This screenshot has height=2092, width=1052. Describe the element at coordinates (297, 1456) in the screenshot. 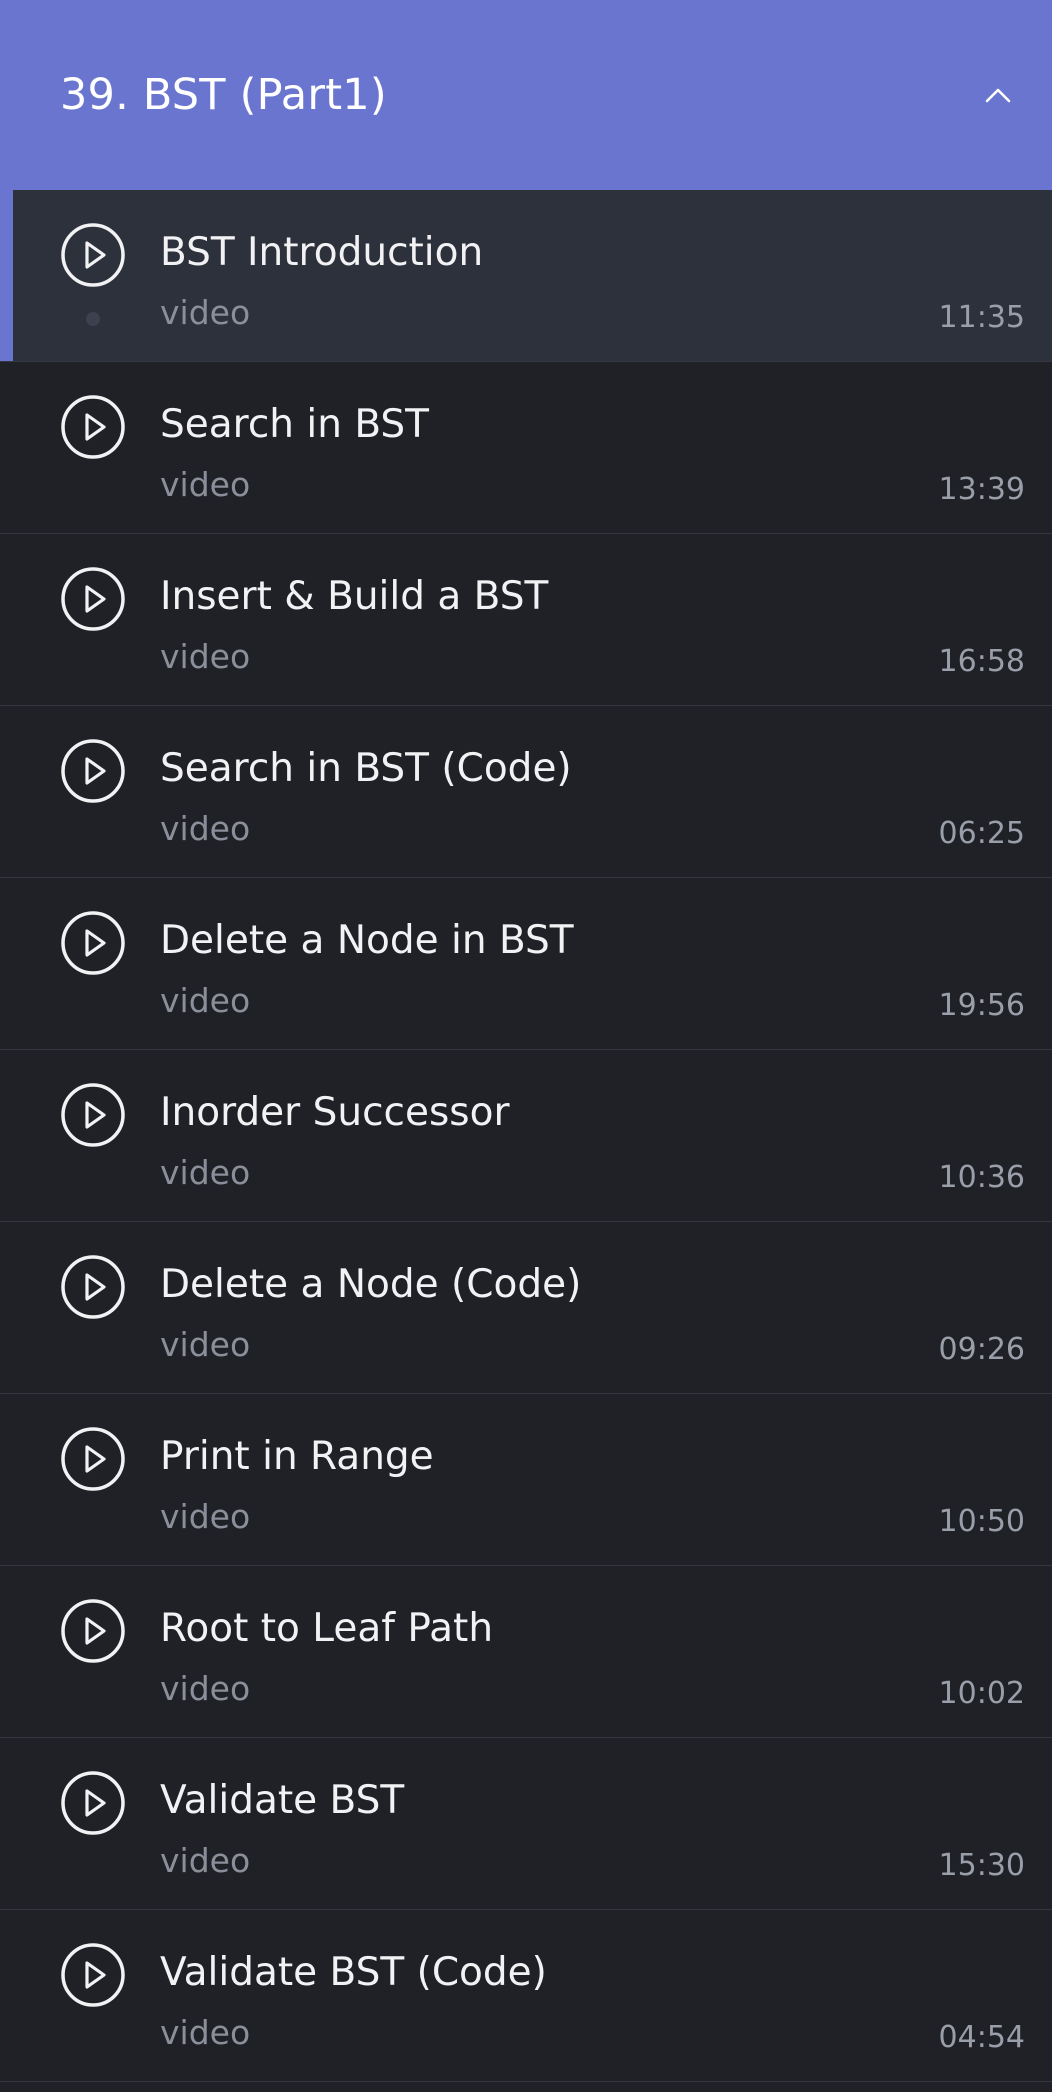

I see `lesson-title: Print in Range` at that location.